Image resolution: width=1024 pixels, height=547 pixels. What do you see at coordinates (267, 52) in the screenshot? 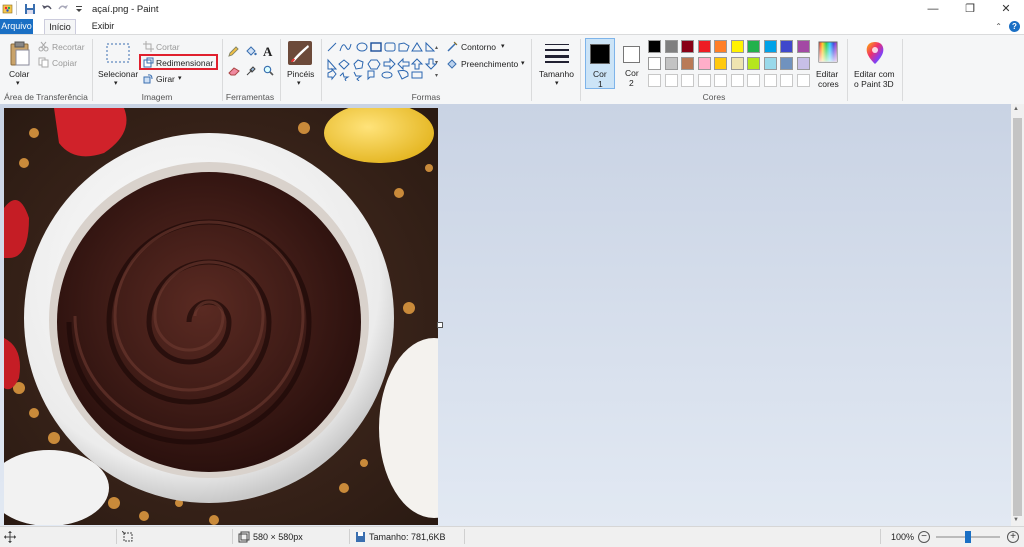
I see `text-tool-icon: A` at bounding box center [267, 52].